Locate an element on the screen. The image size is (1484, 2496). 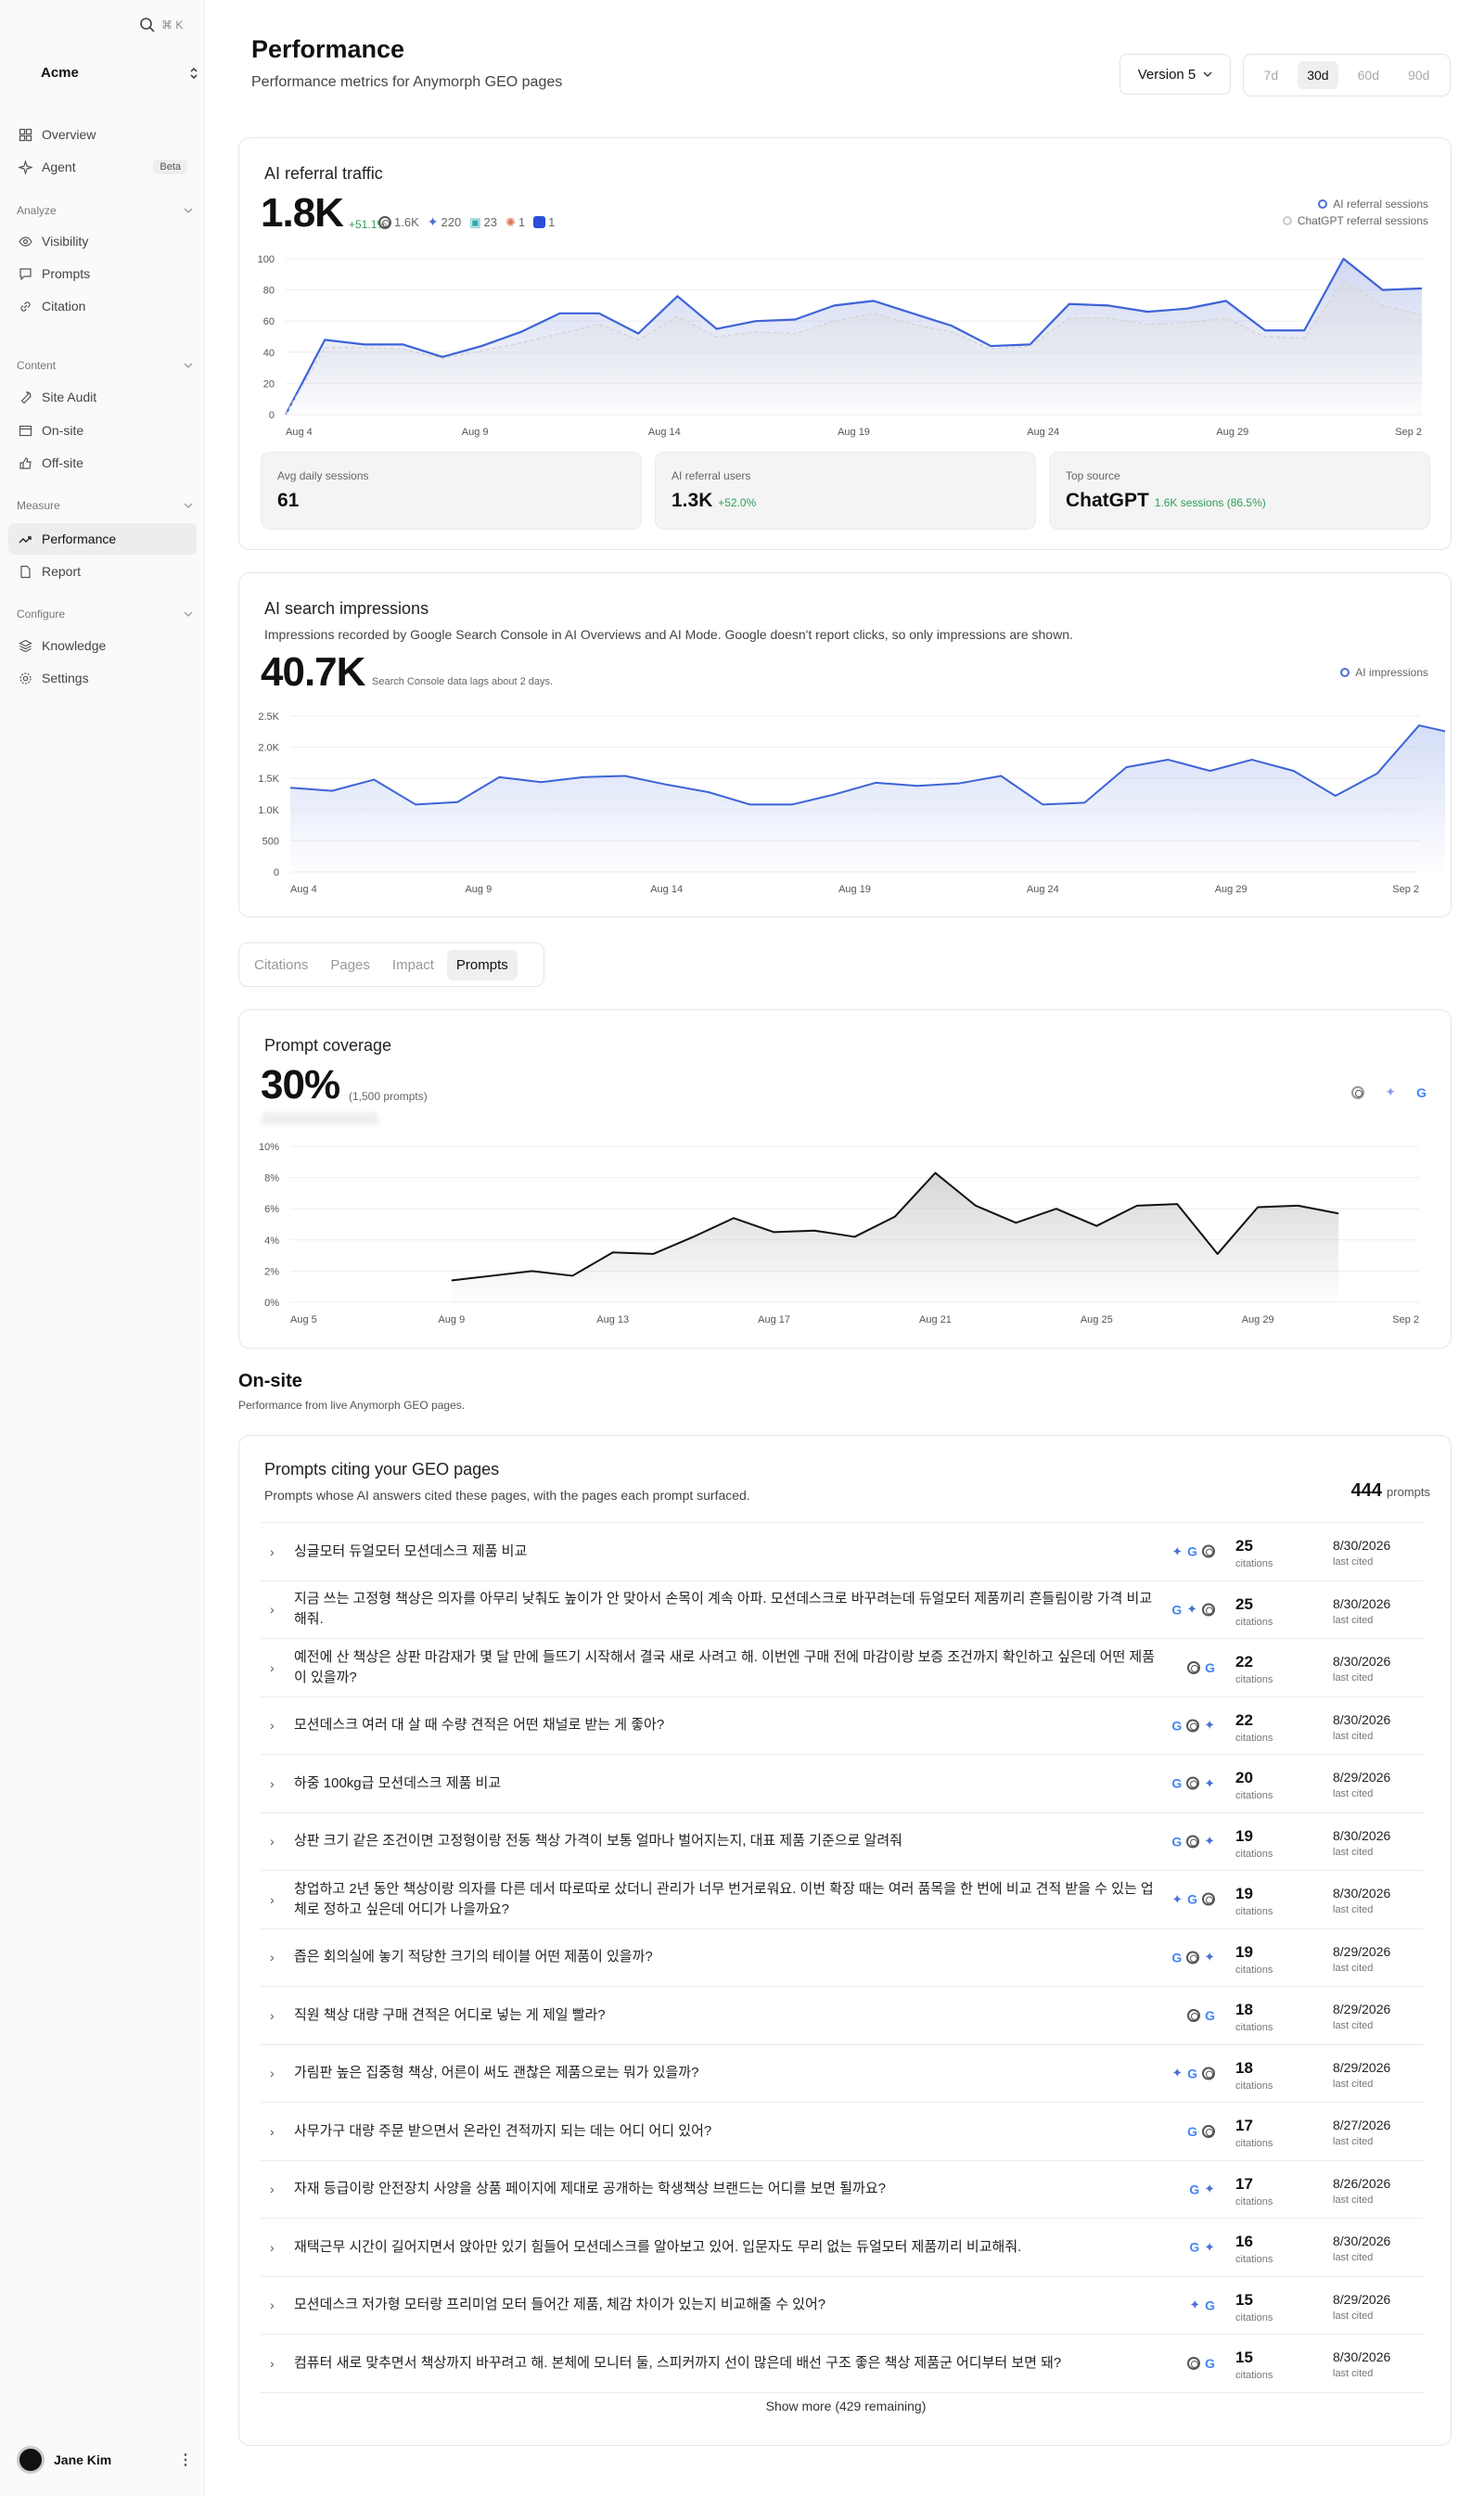
tab-pages: Pages is located at coordinates (350, 965).